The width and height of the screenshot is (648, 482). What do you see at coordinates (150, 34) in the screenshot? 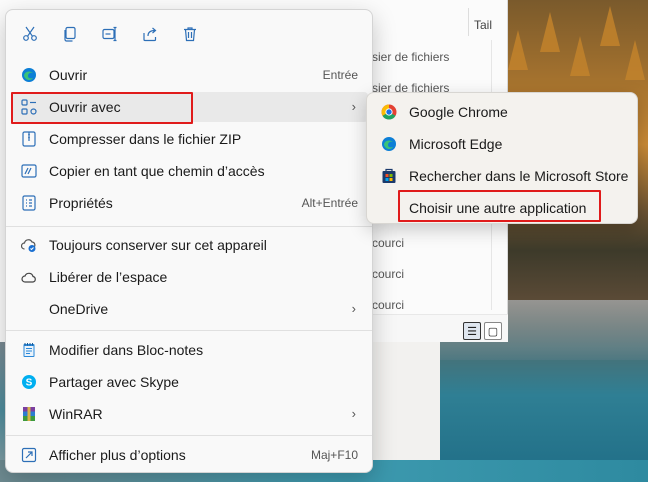
I see `share-icon` at bounding box center [150, 34].